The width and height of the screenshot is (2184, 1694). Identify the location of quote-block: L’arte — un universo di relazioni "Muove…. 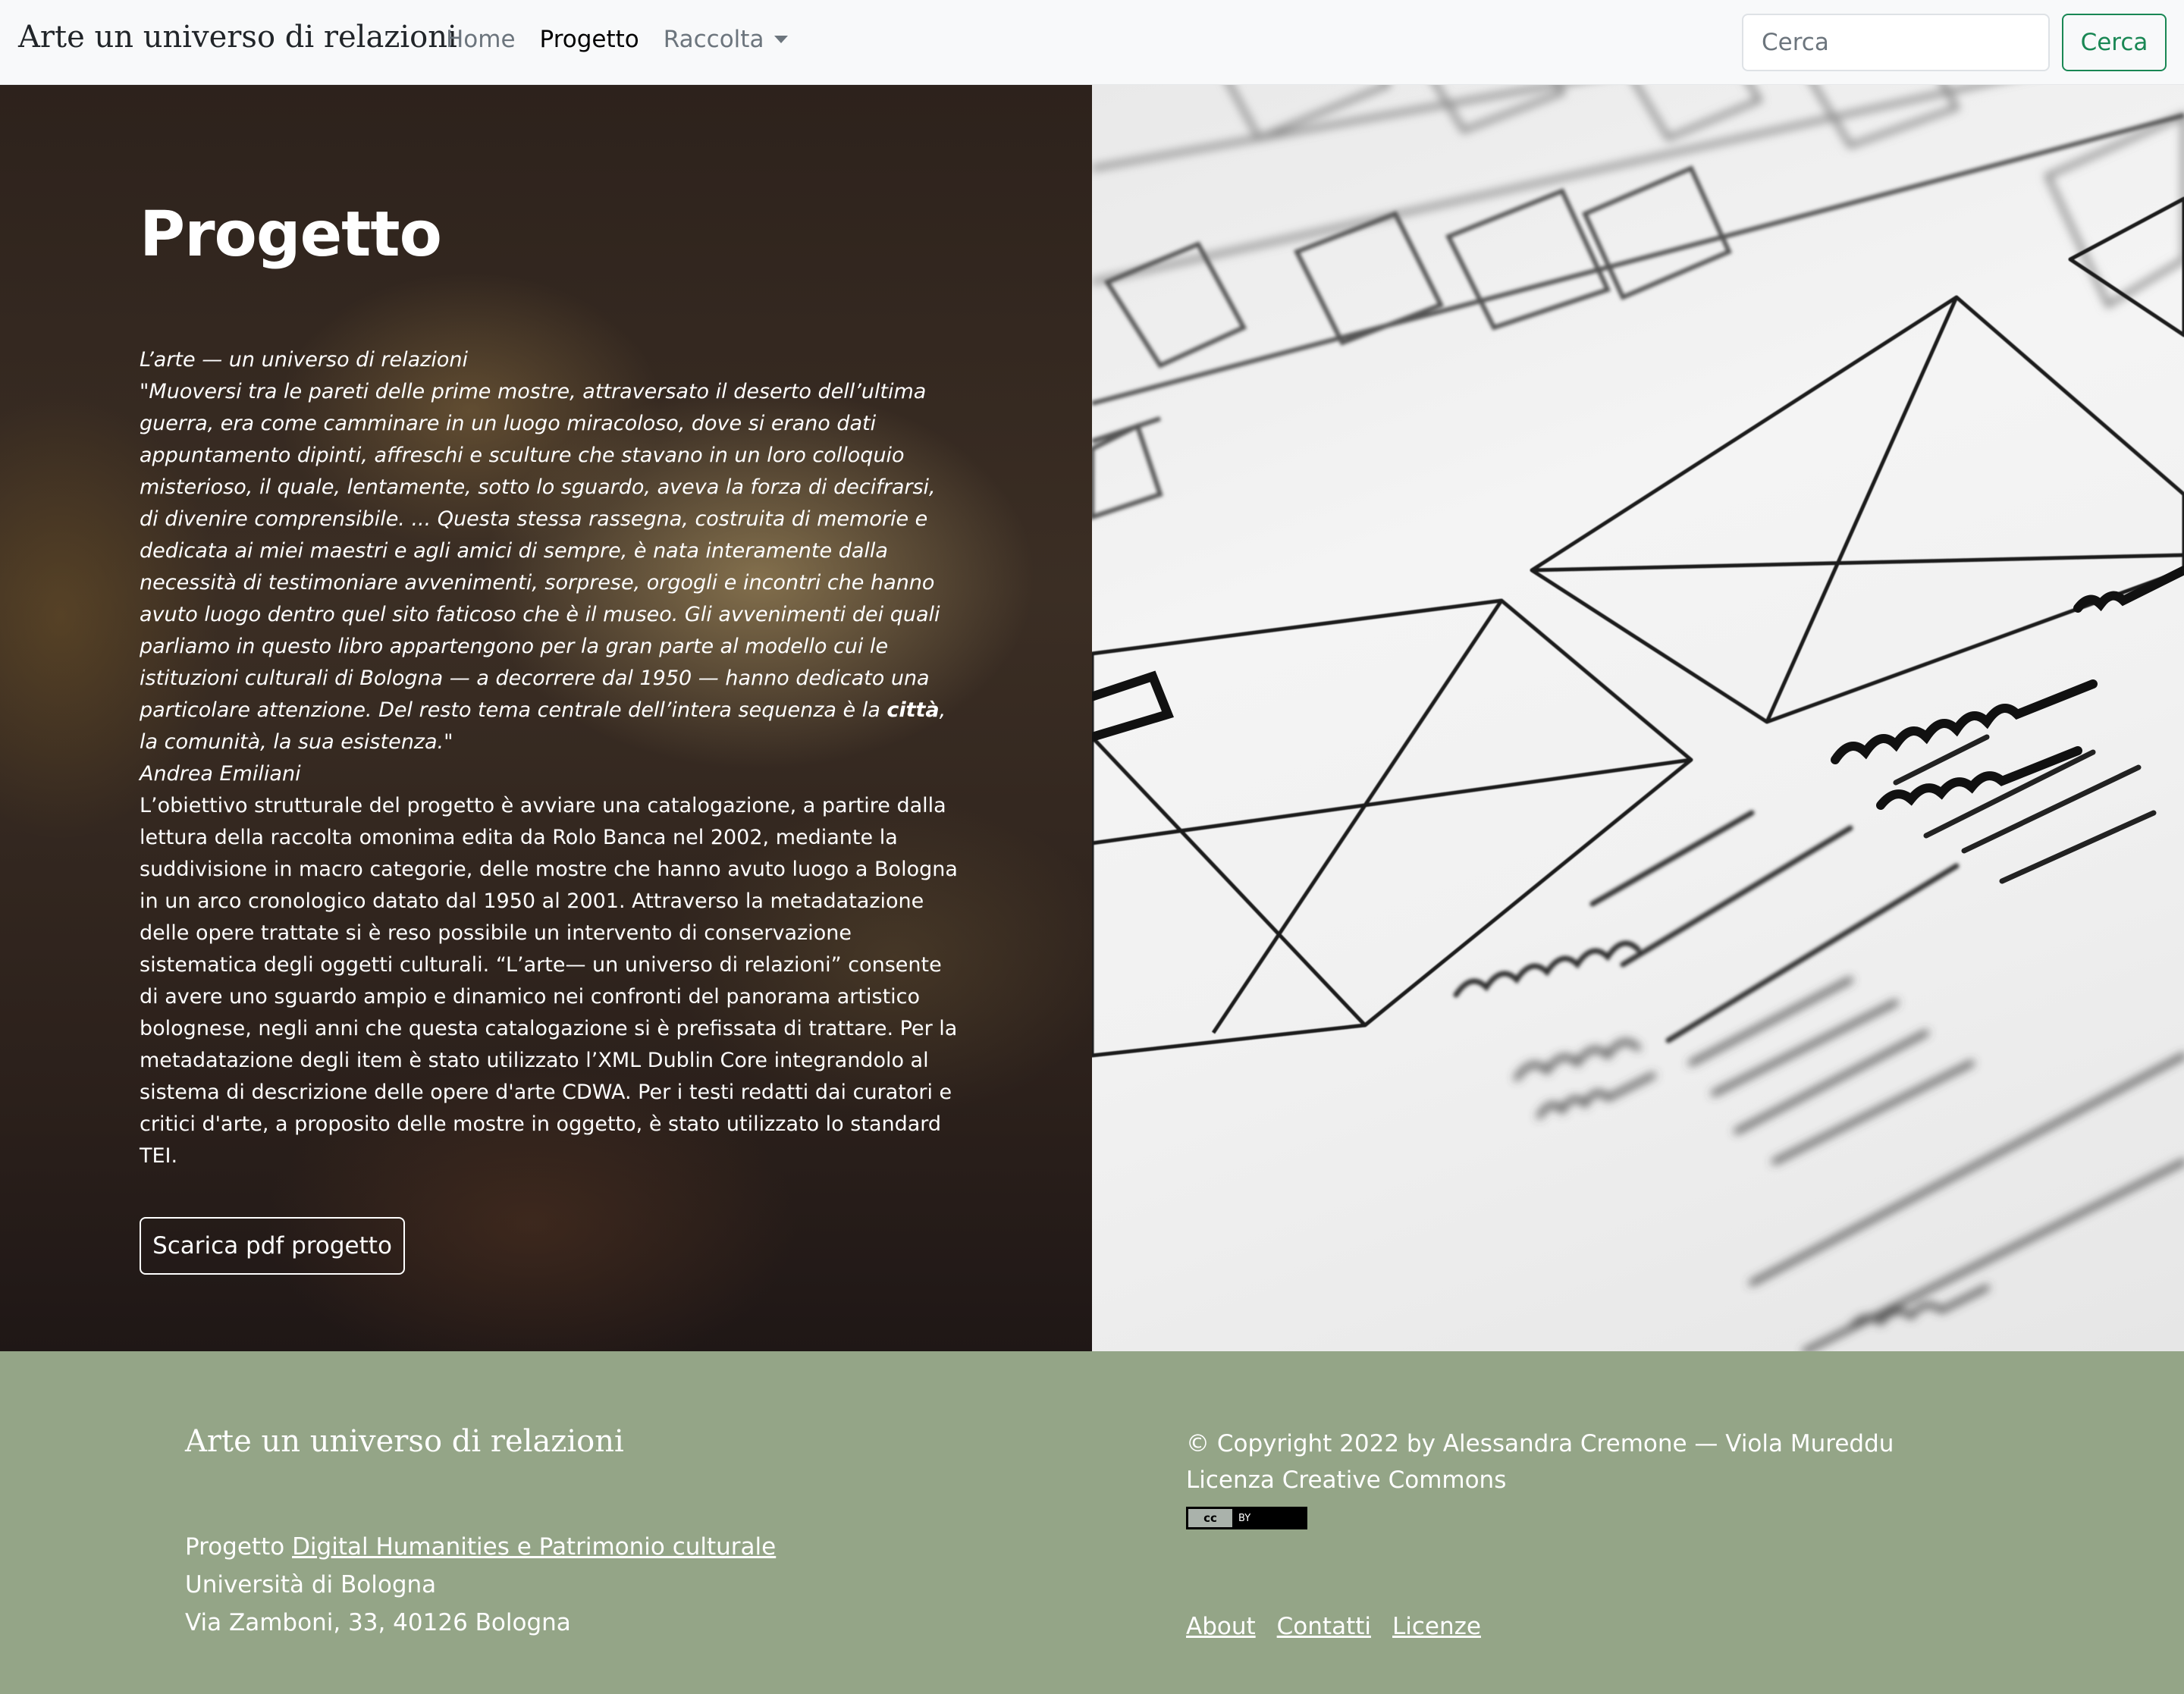
(549, 567).